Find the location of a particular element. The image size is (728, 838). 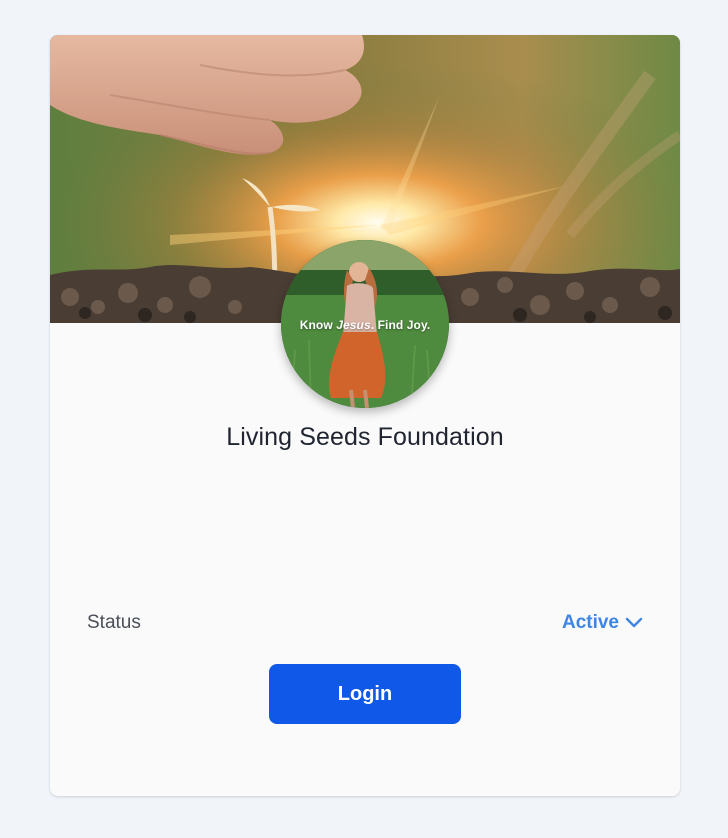

status-label: Status is located at coordinates (114, 622).